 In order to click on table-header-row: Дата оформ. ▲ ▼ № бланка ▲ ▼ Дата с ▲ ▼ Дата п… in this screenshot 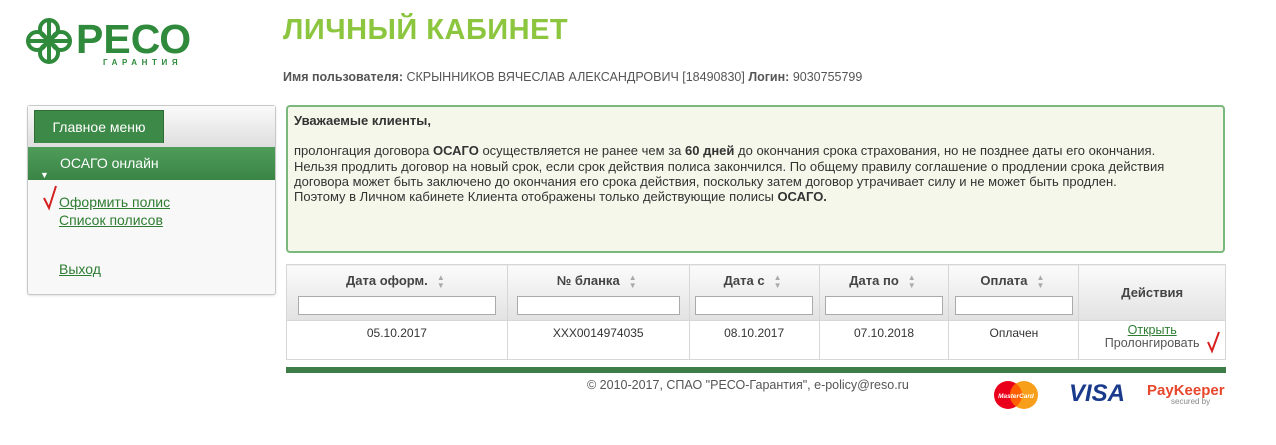, I will do `click(756, 292)`.